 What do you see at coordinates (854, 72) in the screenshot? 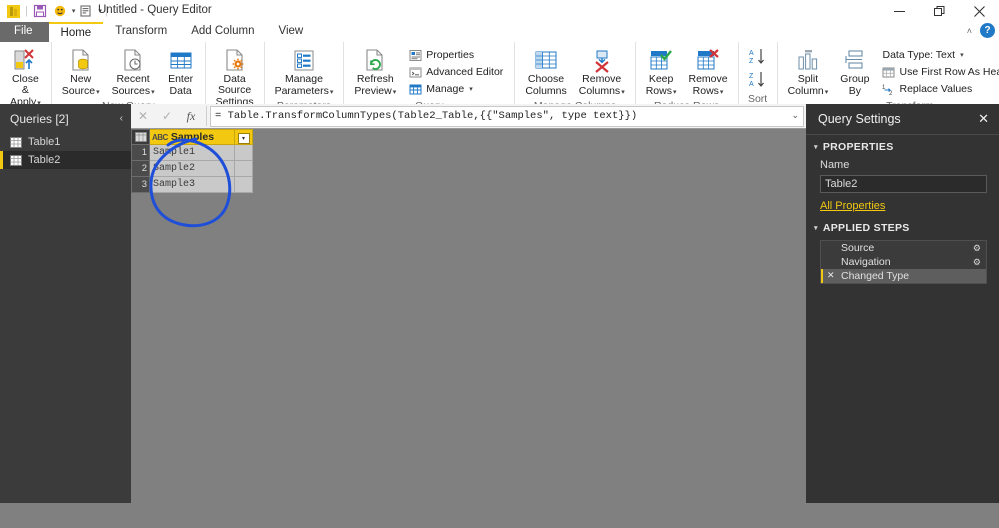
I see `group-by-button: Group By` at bounding box center [854, 72].